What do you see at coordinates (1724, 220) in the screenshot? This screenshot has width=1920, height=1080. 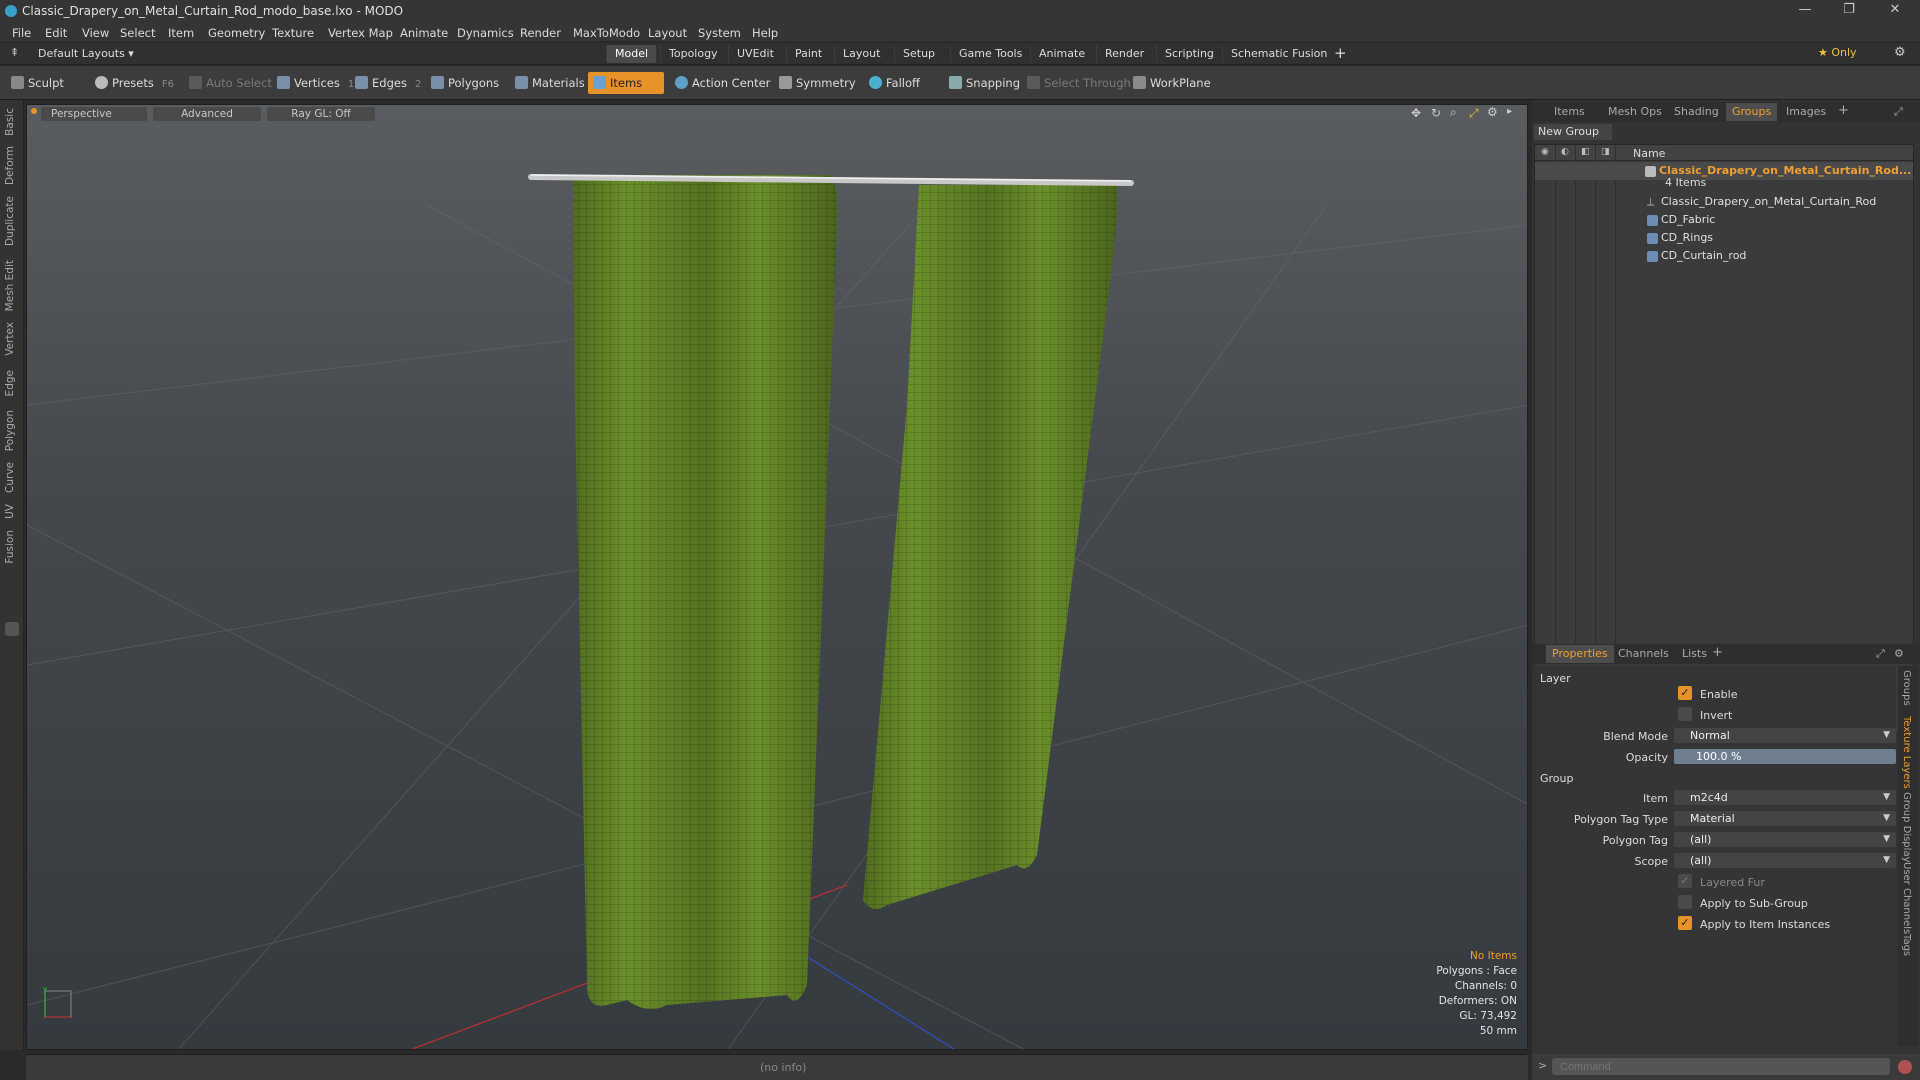 I see `tree-item-row: CD_Fabric` at bounding box center [1724, 220].